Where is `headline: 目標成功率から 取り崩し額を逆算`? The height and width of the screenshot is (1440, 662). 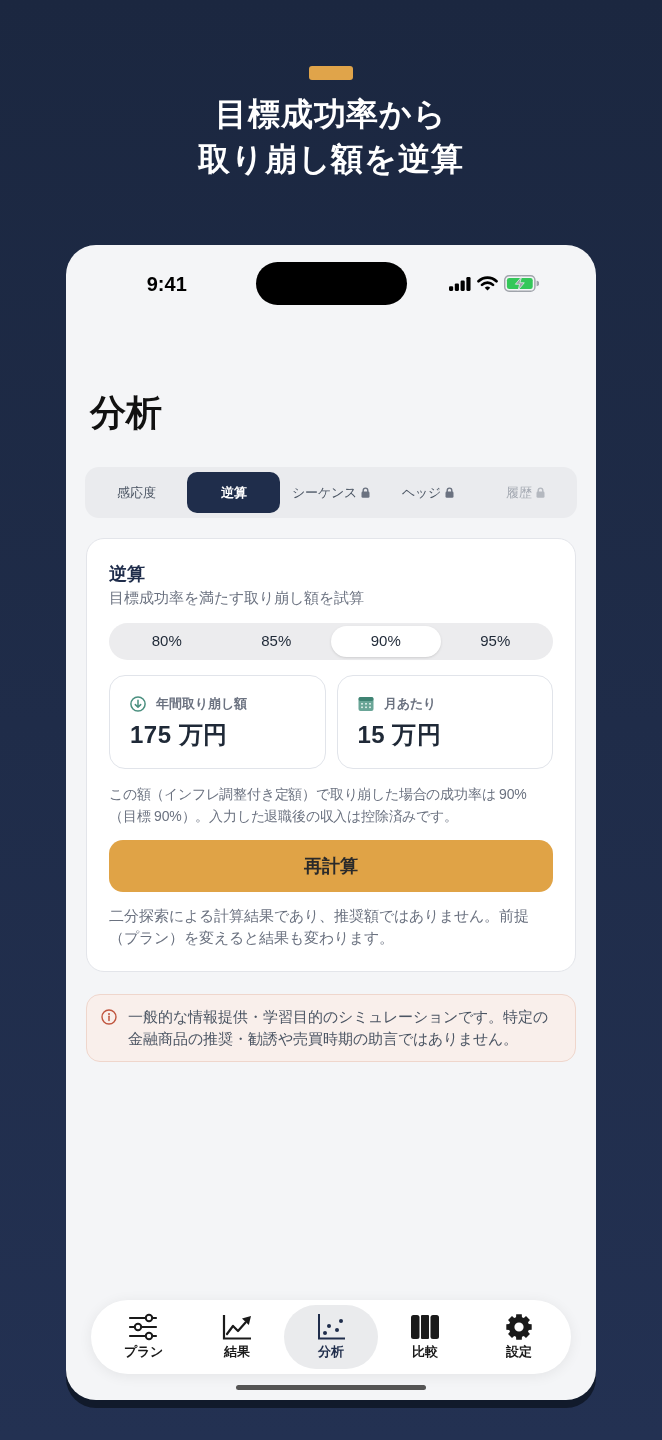 headline: 目標成功率から 取り崩し額を逆算 is located at coordinates (331, 137).